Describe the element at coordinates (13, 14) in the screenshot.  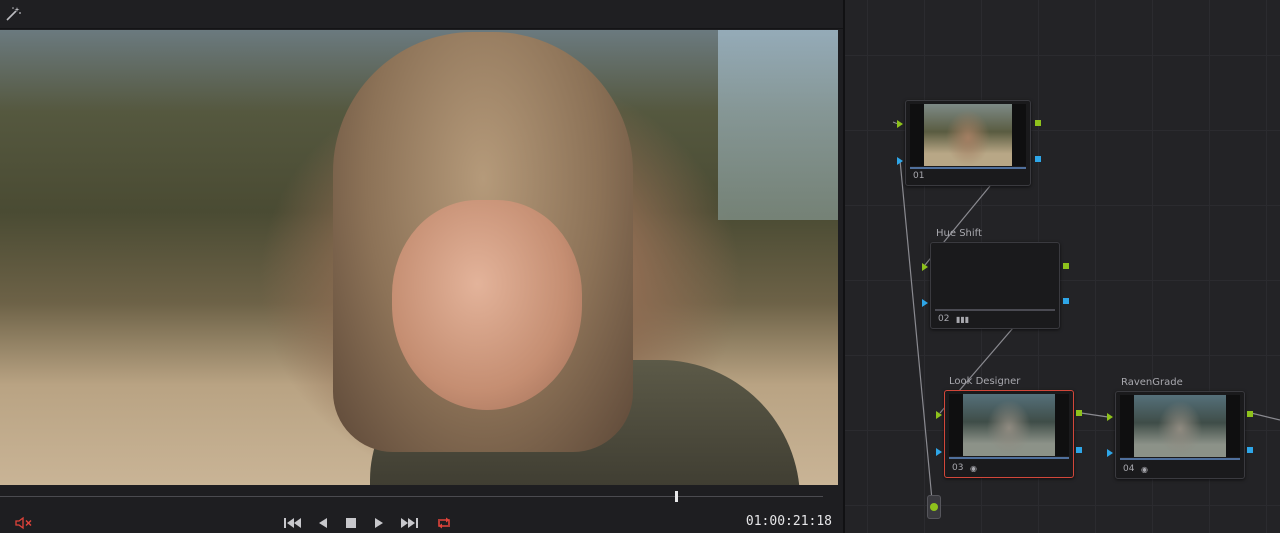
I see `magic-wand-icon` at that location.